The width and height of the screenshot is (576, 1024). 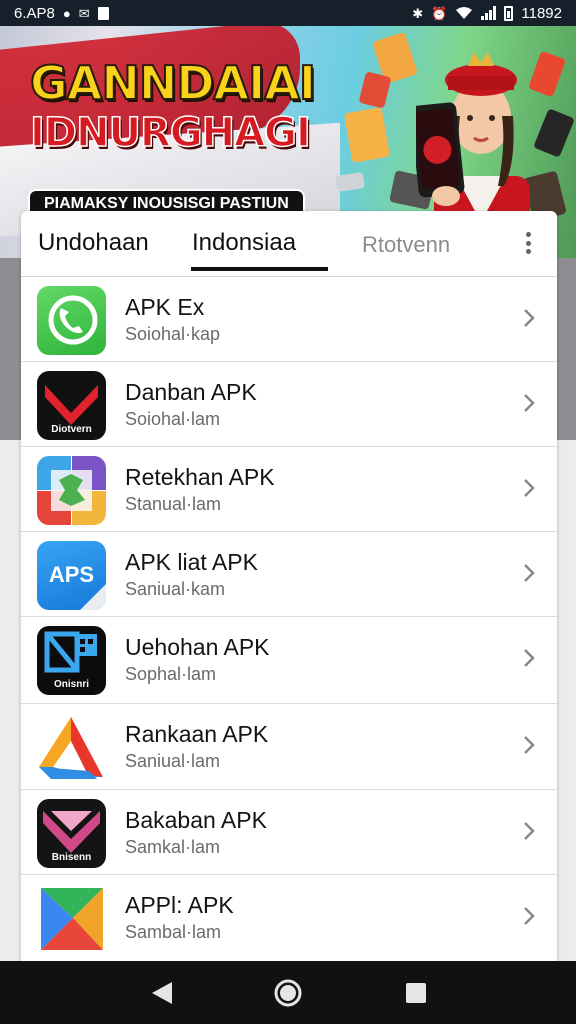 I want to click on recents-icon, so click(x=416, y=992).